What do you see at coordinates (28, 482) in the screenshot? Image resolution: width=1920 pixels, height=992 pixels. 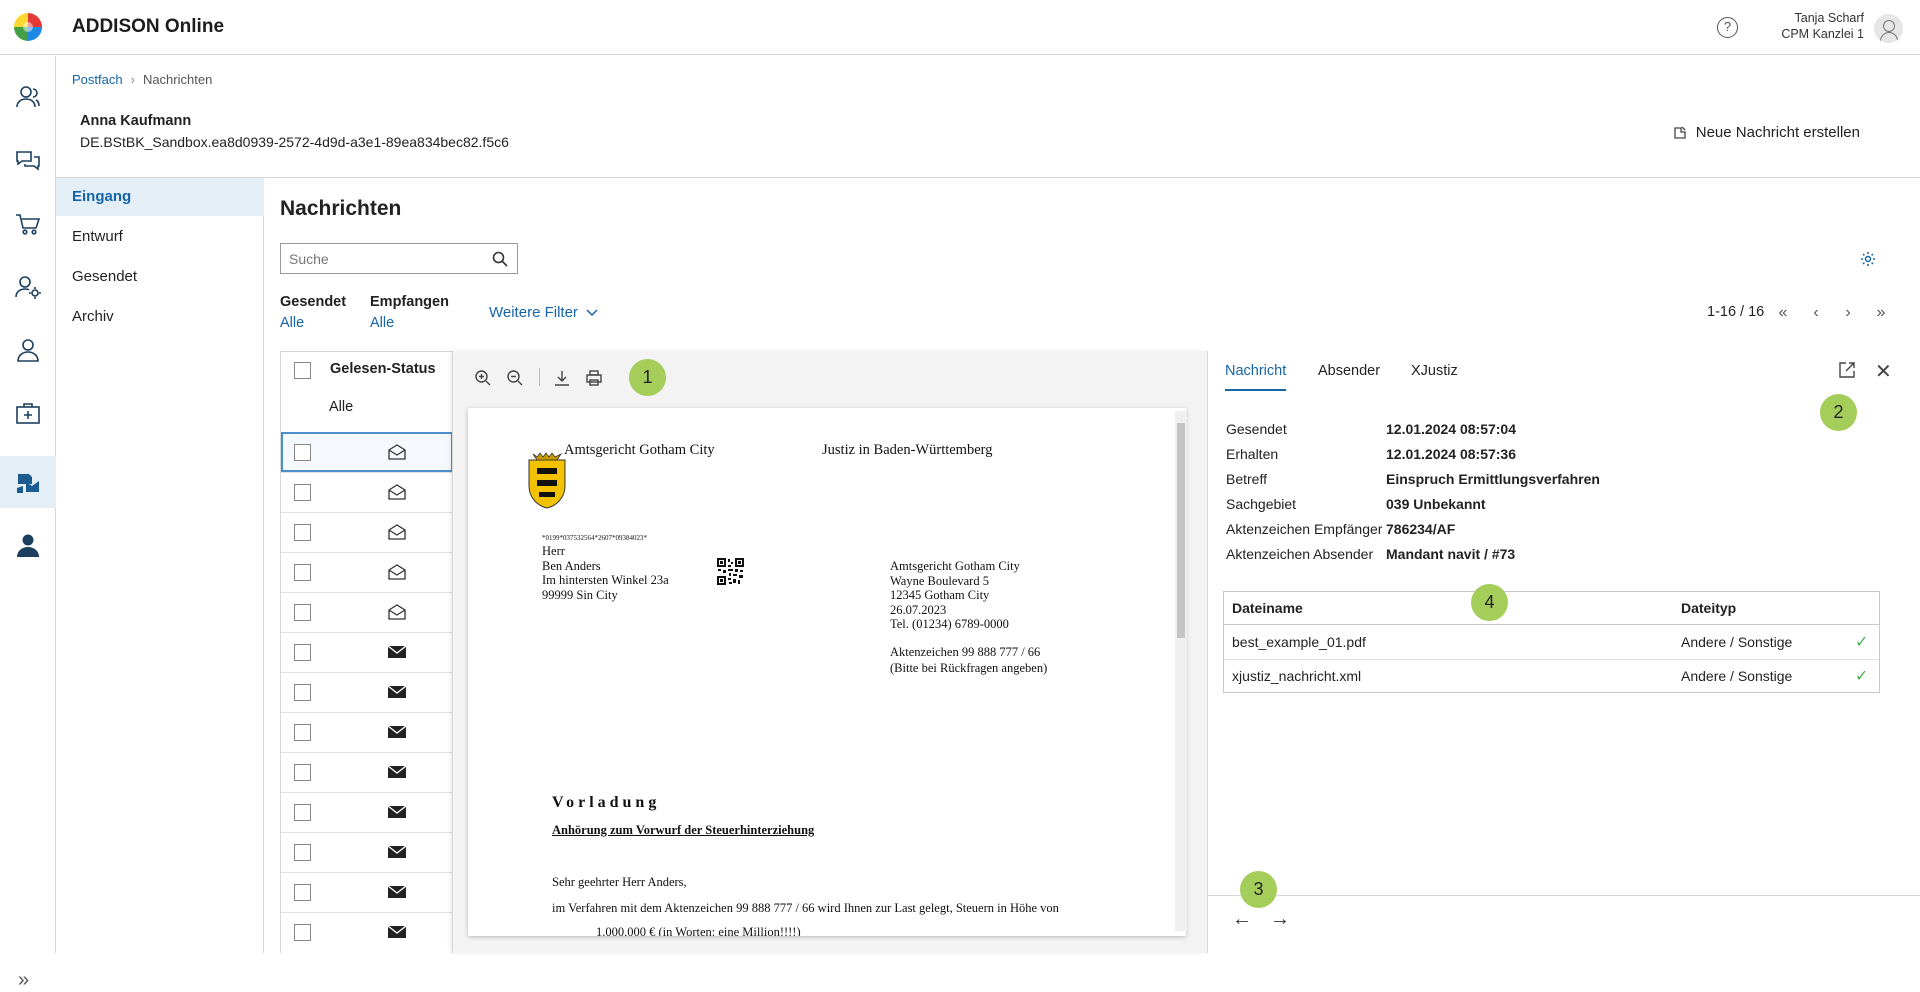 I see `nav-mailbox-icon` at bounding box center [28, 482].